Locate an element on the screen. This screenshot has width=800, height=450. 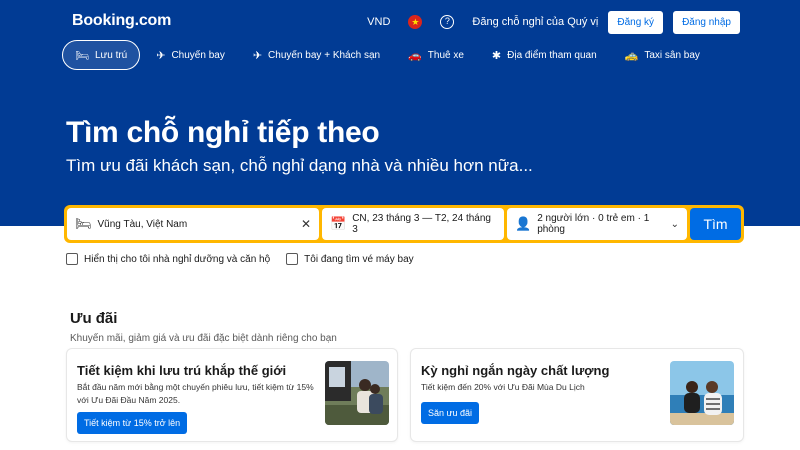
flights-checkbox-label: Tôi đang tìm vé máy bay is located at coordinates (359, 259).